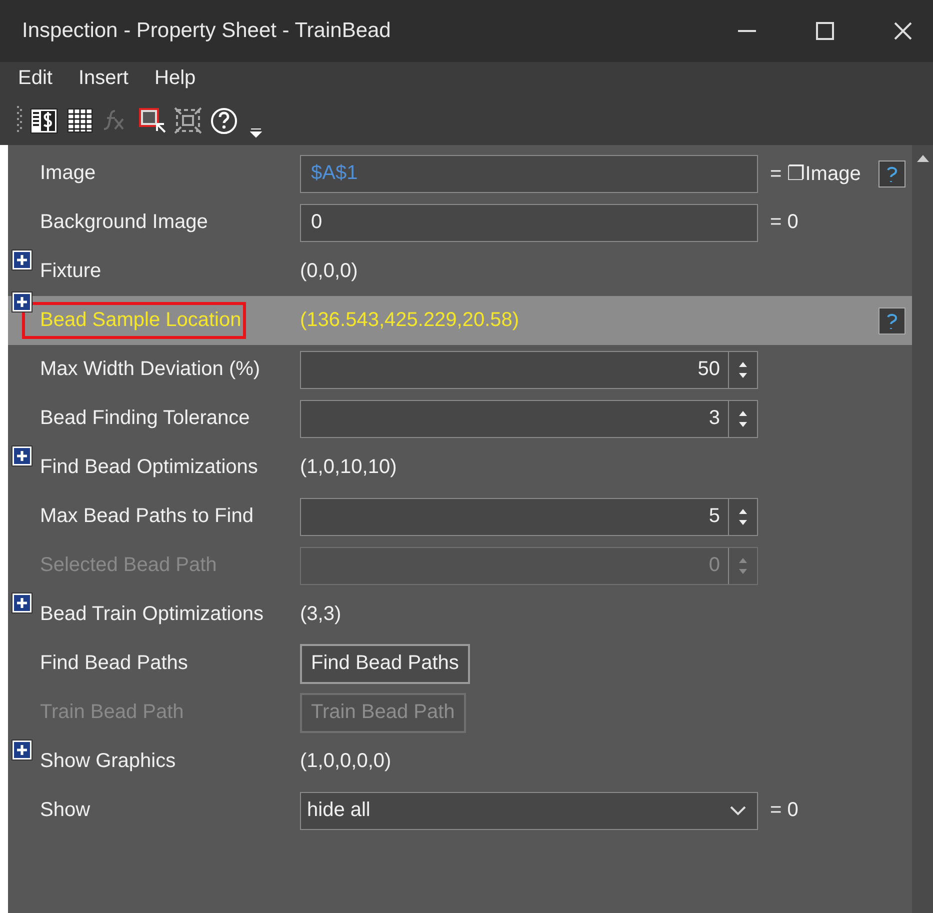 This screenshot has height=913, width=933. Describe the element at coordinates (134, 320) in the screenshot. I see `property-label: Bead Sample Location` at that location.